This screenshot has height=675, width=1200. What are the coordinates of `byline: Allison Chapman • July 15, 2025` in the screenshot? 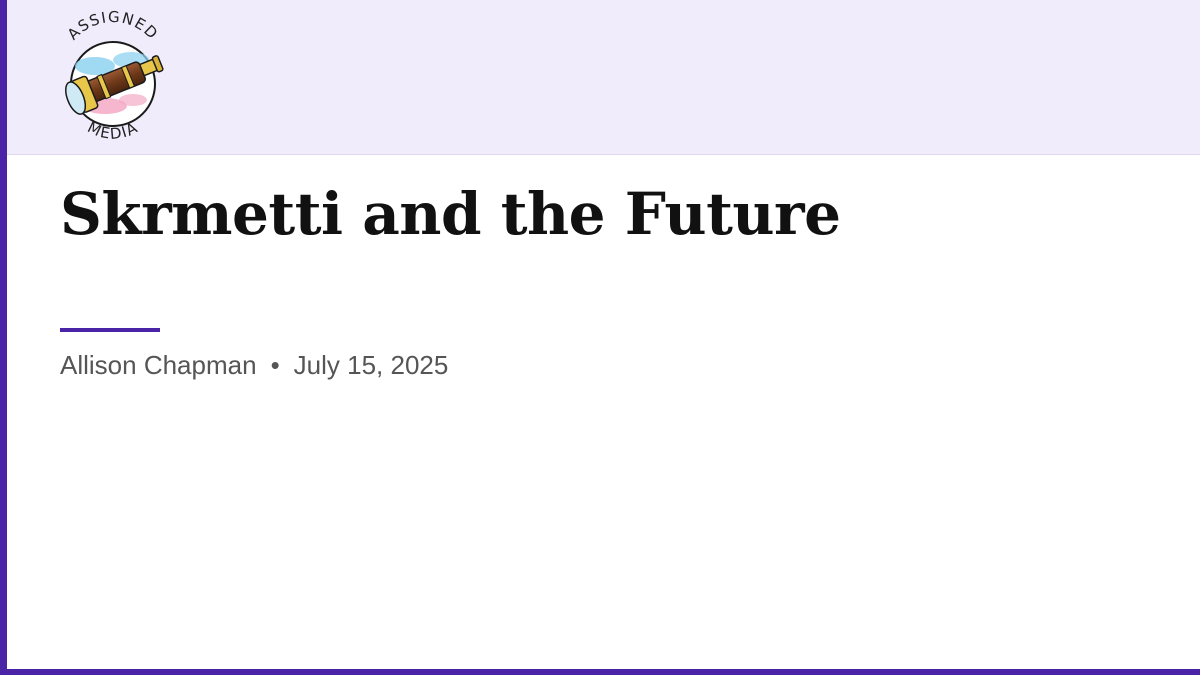 It's located at (254, 365).